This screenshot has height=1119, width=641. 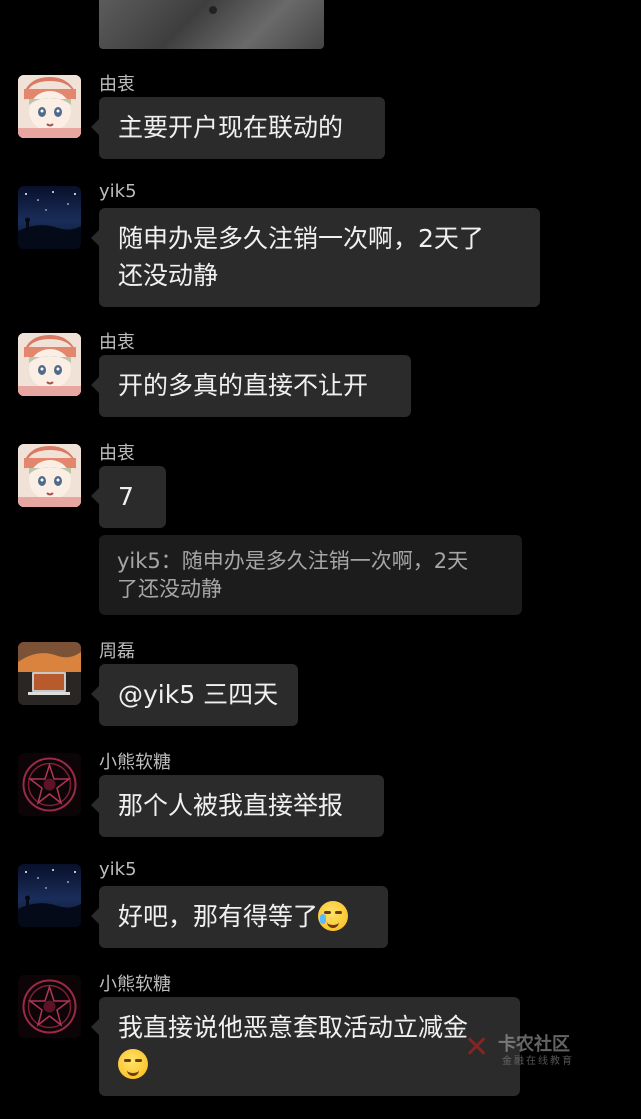 I want to click on quote-text-line: 了还没动静, so click(x=169, y=589).